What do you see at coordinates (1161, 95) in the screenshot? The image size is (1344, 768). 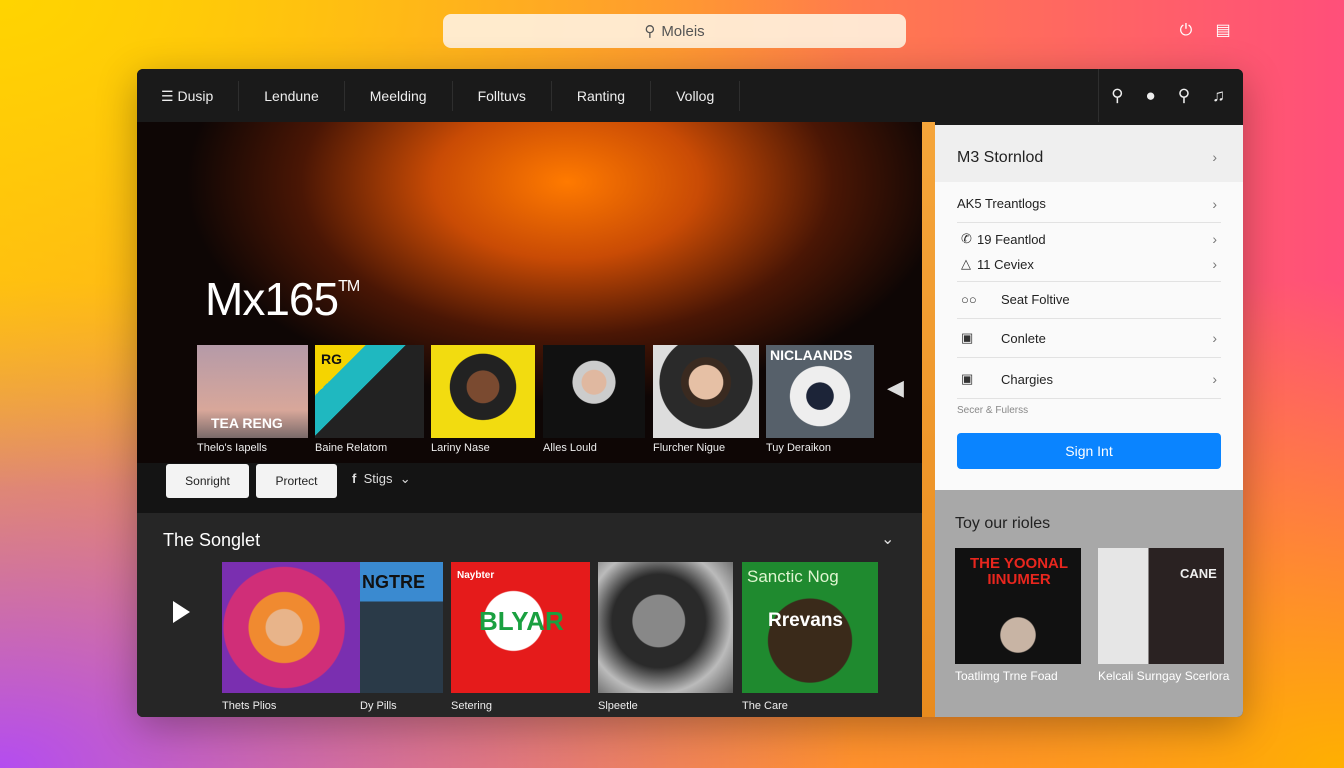 I see `nav-icons: ⚲ ● ⚲ ♫` at bounding box center [1161, 95].